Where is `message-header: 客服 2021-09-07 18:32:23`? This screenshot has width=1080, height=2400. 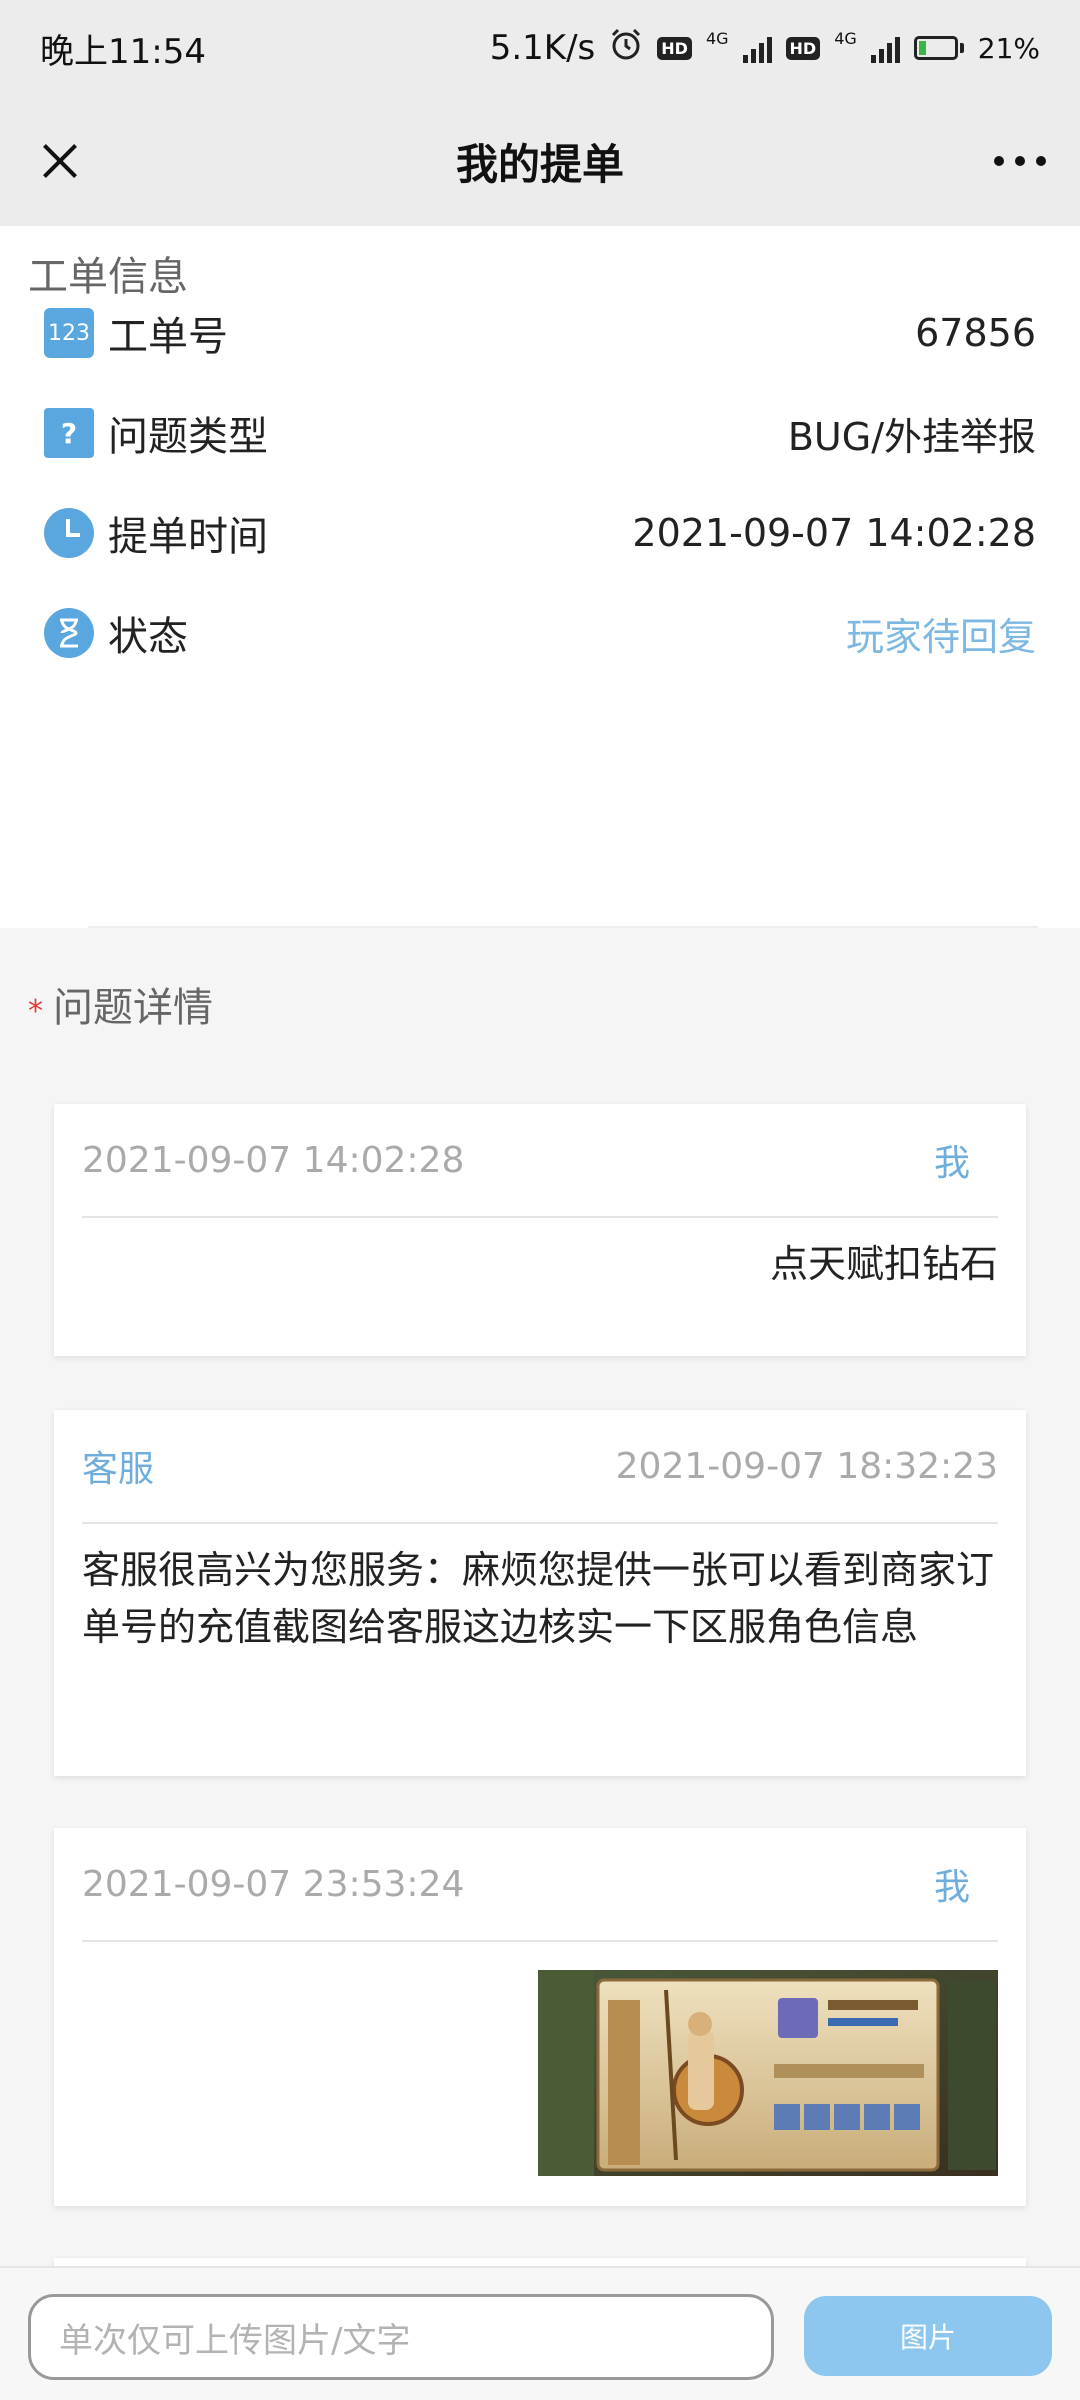
message-header: 客服 2021-09-07 18:32:23 is located at coordinates (540, 1466).